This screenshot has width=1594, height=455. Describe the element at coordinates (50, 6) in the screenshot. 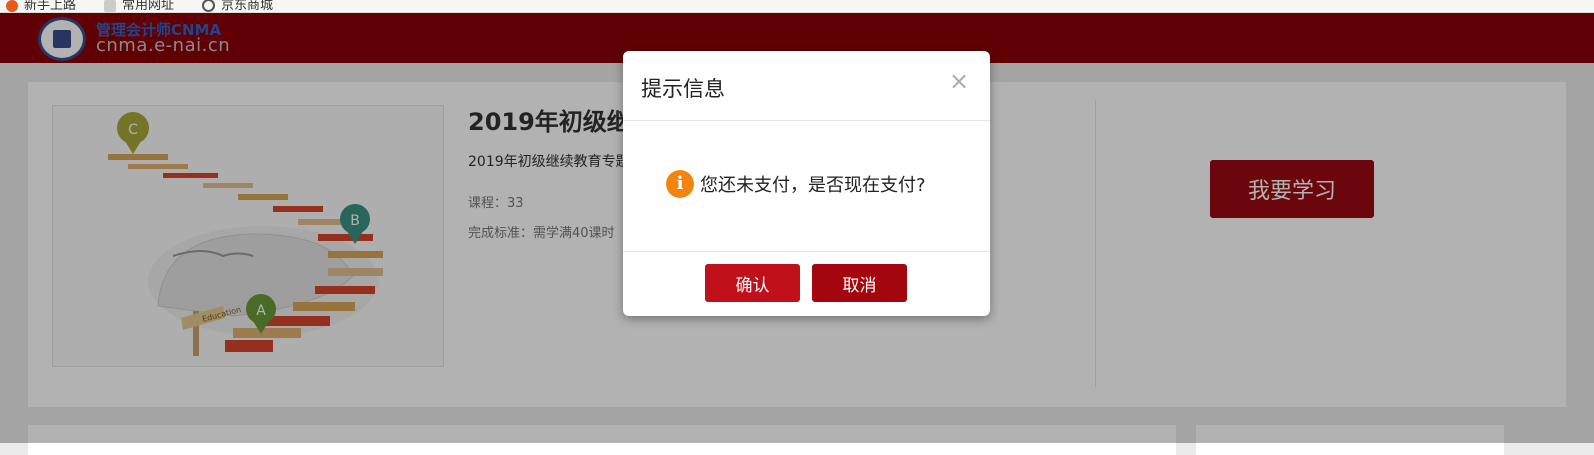

I see `bookmark-label: 新手上路` at that location.